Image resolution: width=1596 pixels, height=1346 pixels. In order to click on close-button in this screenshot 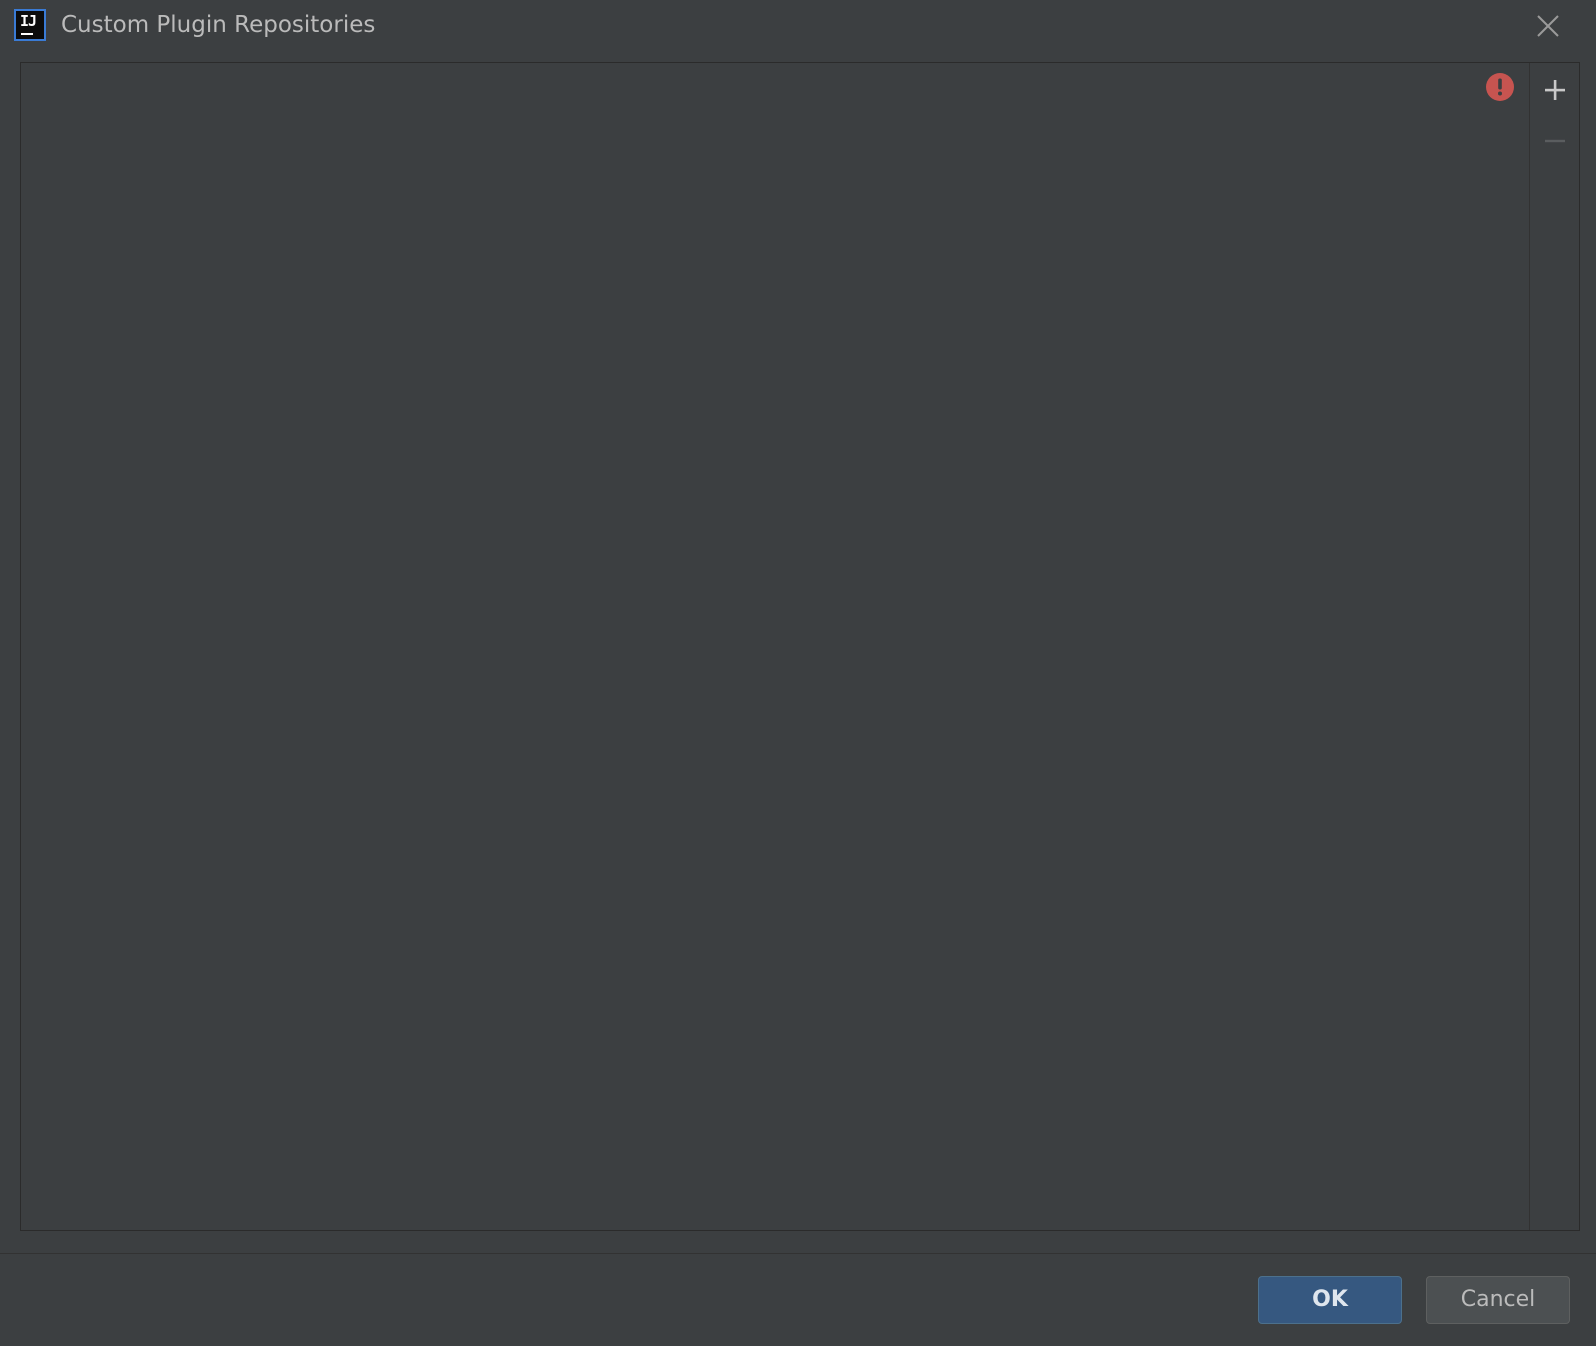, I will do `click(1548, 26)`.